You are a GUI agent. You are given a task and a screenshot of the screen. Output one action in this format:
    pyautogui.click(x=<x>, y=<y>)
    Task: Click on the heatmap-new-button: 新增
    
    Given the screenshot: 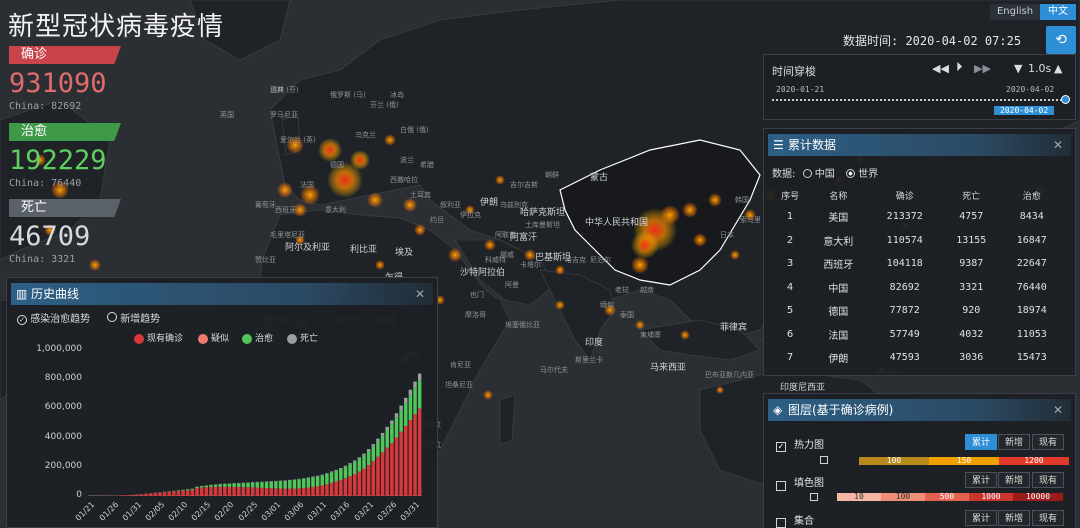 What is the action you would take?
    pyautogui.click(x=1014, y=442)
    